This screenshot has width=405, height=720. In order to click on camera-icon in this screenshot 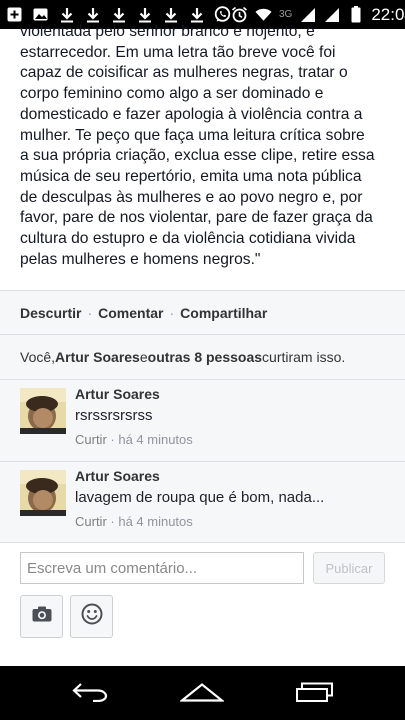, I will do `click(42, 616)`.